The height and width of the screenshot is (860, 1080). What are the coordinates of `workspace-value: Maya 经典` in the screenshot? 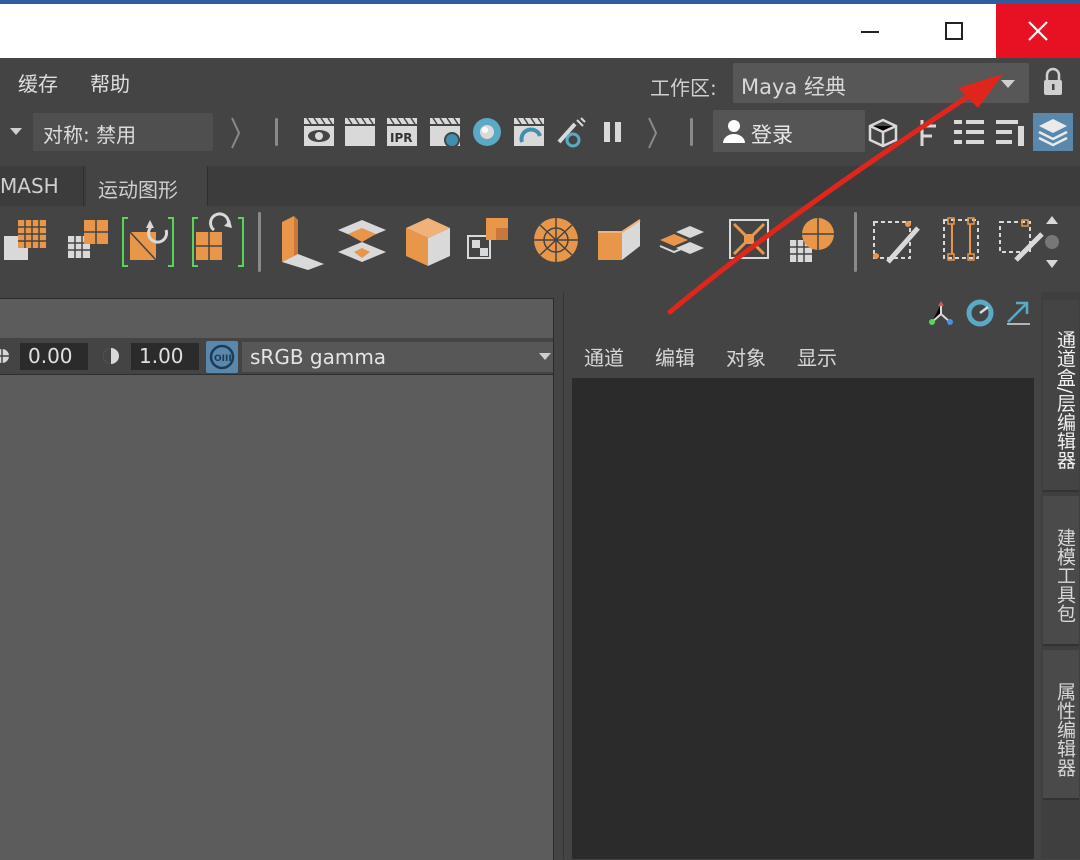 It's located at (793, 87).